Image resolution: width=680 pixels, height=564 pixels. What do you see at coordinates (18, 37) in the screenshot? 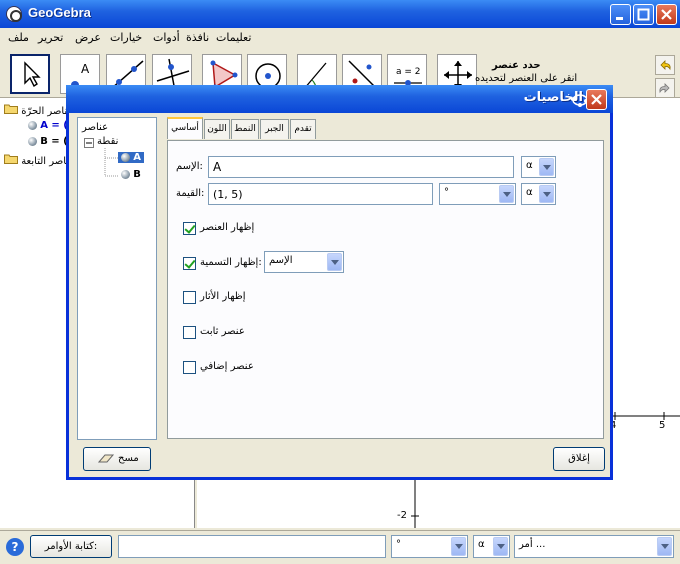
I see `menu-file: ملف` at bounding box center [18, 37].